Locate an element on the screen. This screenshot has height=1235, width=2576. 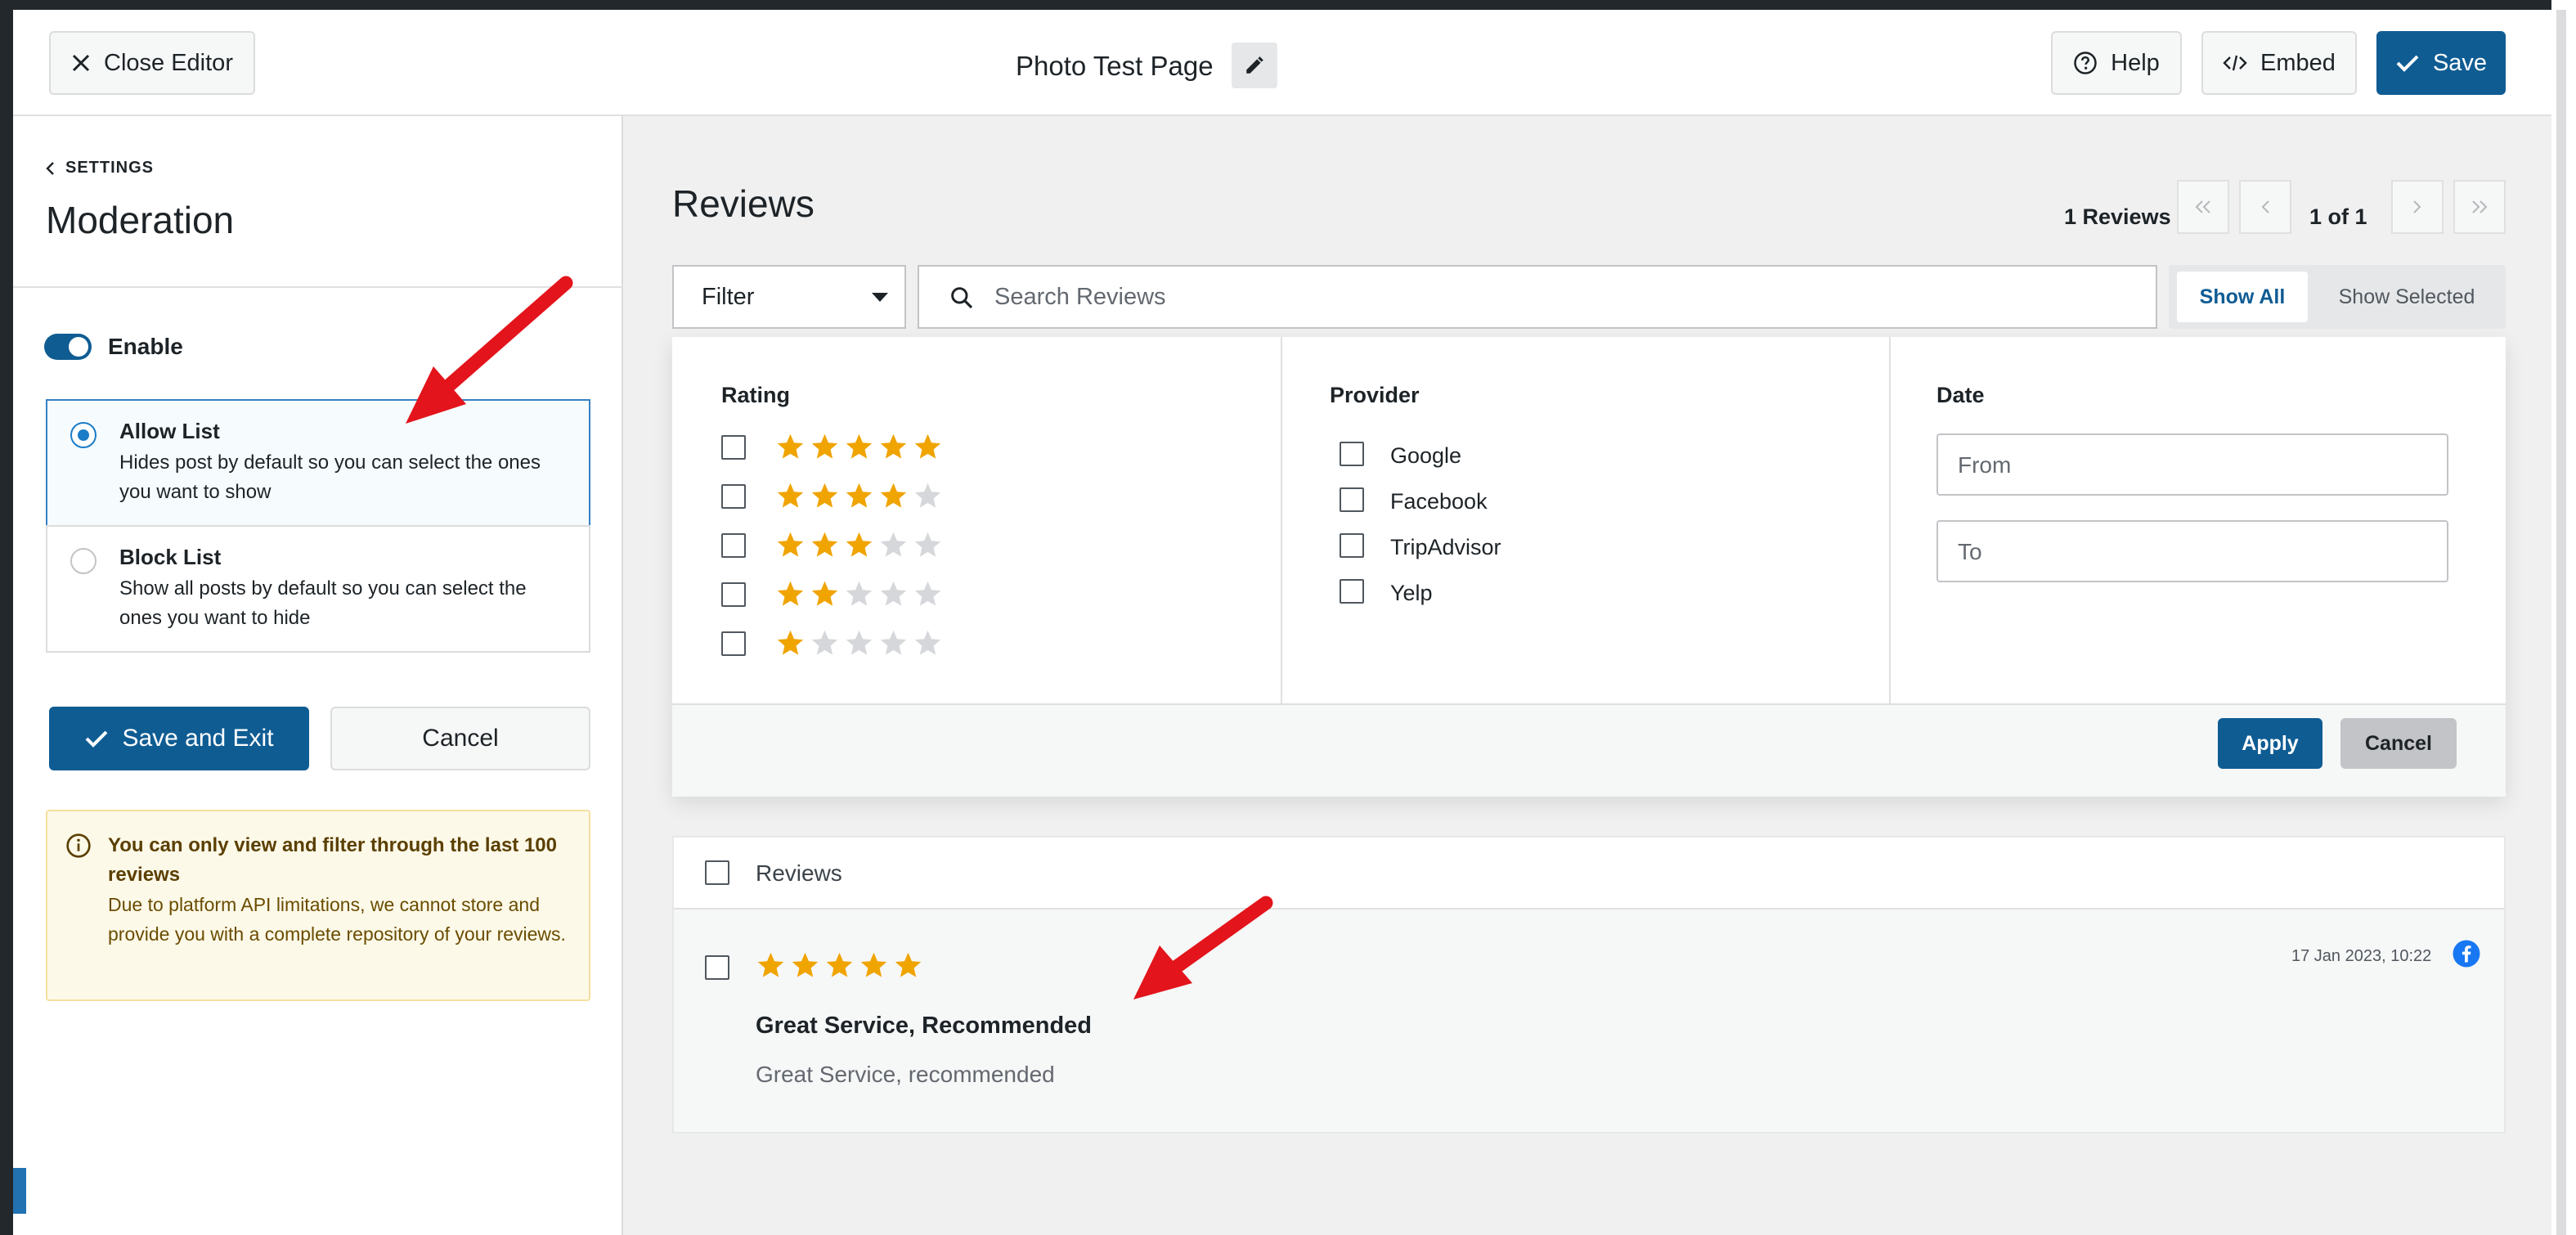
sidebar-cancel-label: Cancel is located at coordinates (460, 738).